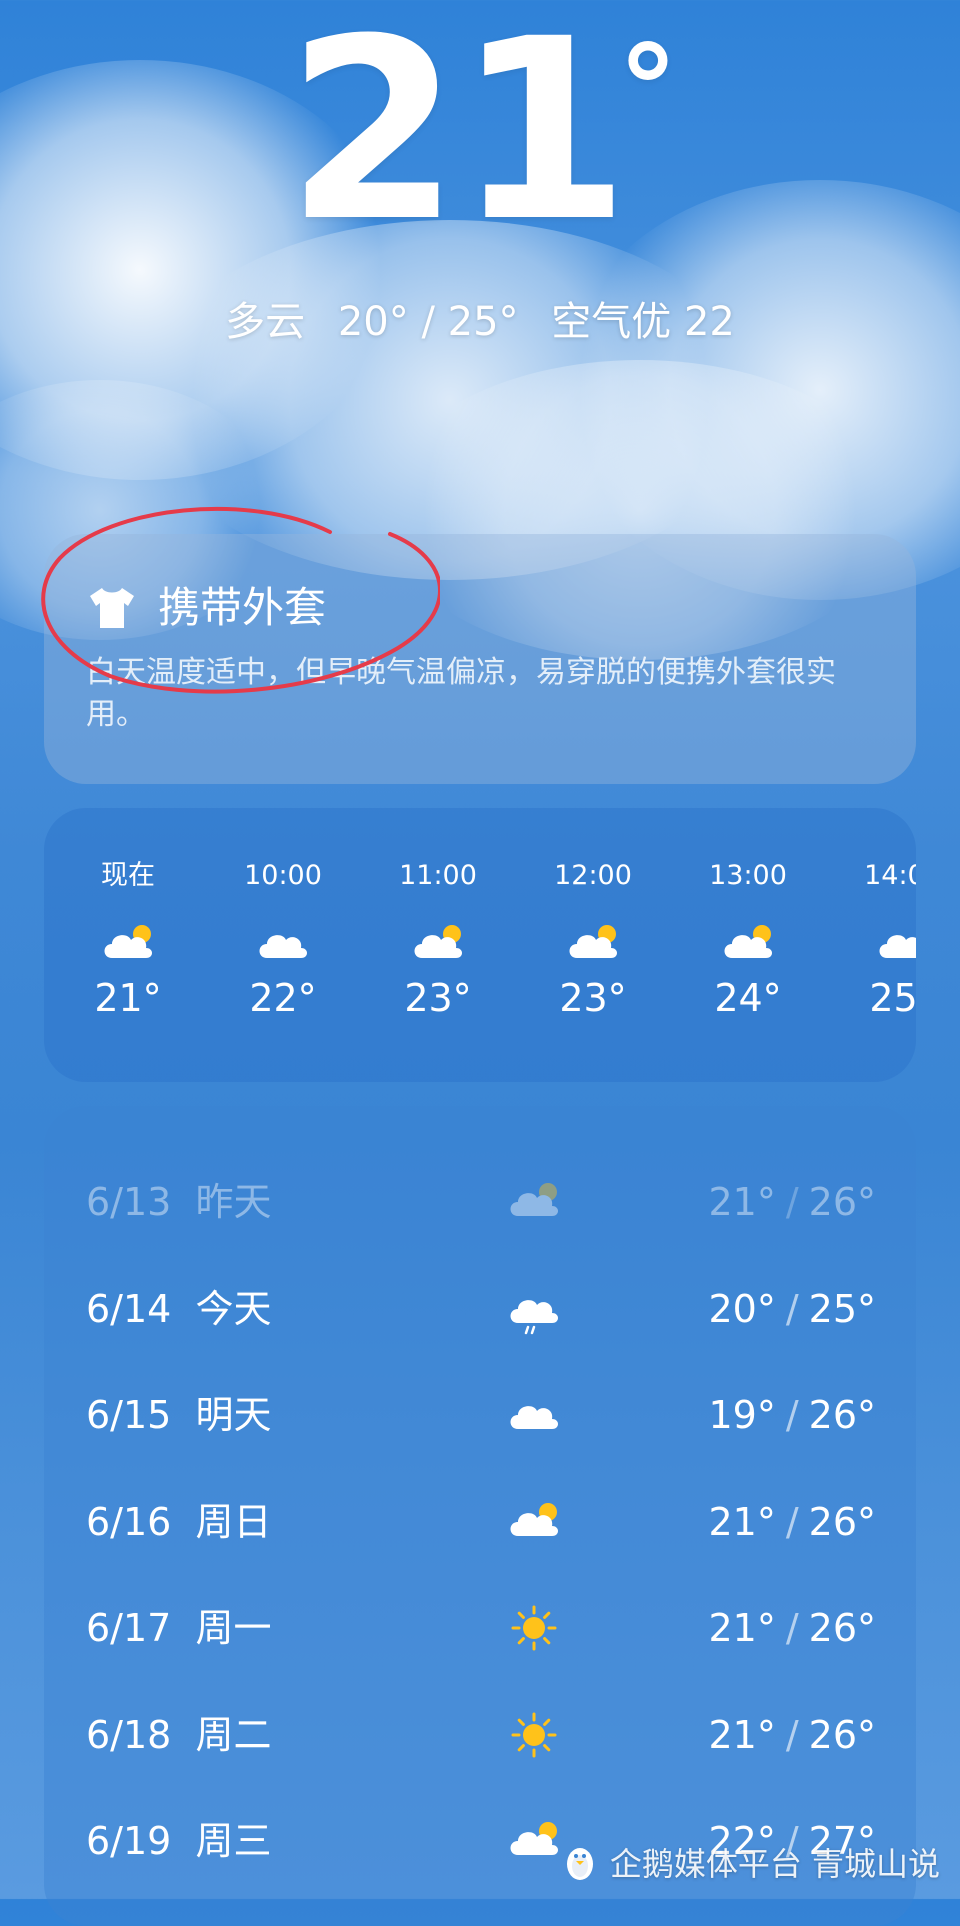 This screenshot has width=960, height=1926. I want to click on watermark-text: 企鹅媒体平台 青城山说, so click(774, 1864).